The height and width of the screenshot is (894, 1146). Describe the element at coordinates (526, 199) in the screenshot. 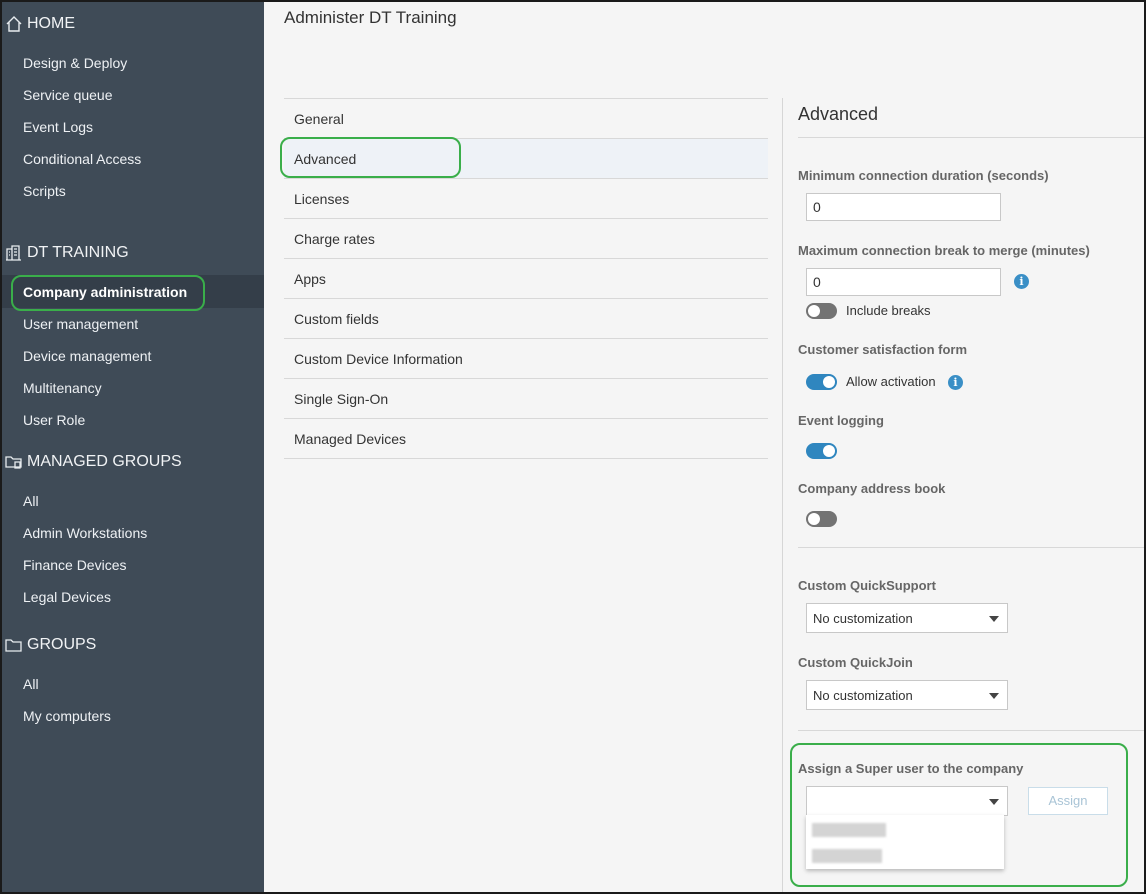

I see `tab-licenses: Licenses` at that location.